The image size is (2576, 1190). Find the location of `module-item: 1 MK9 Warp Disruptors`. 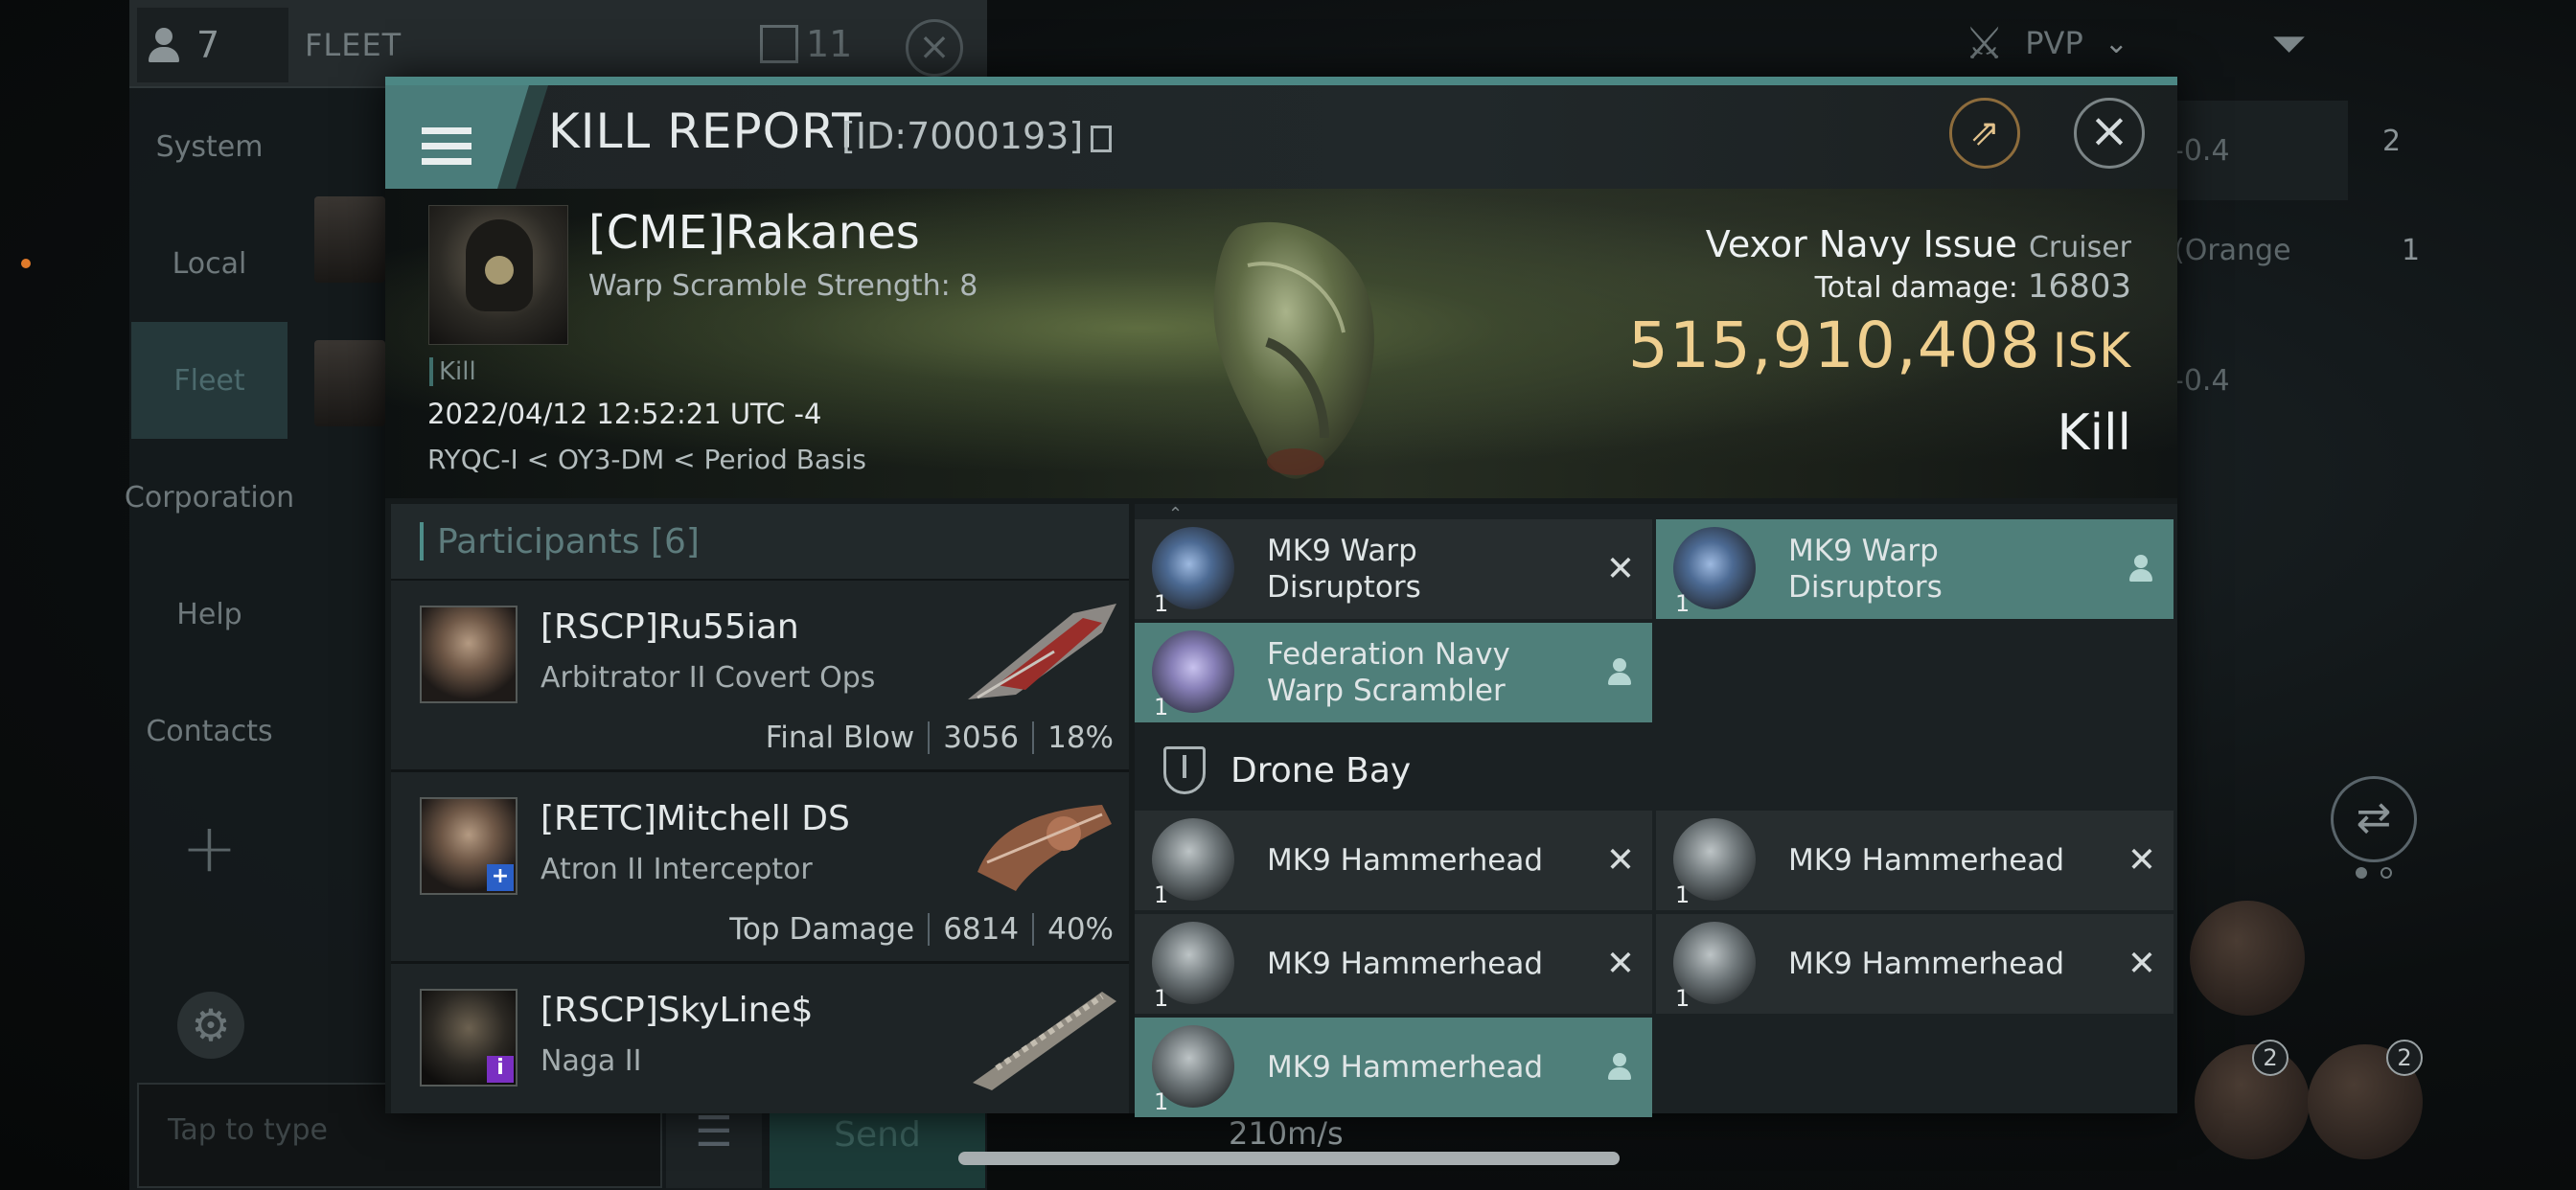

module-item: 1 MK9 Warp Disruptors is located at coordinates (1915, 569).